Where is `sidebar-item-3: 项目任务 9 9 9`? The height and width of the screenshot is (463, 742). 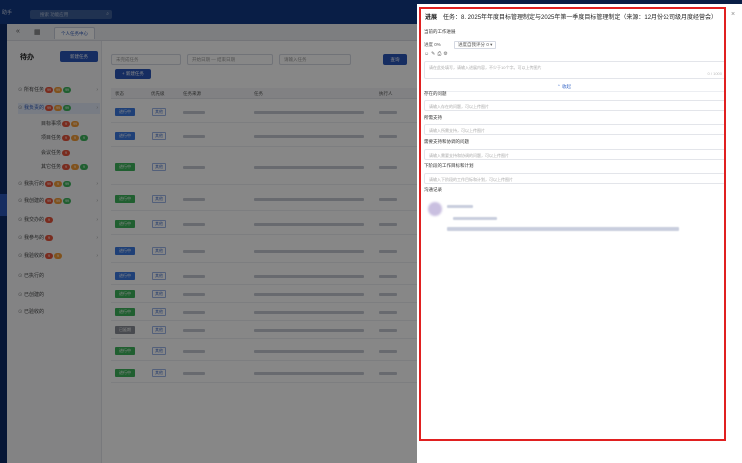
sidebar-item-3: 项目任务 9 9 9 is located at coordinates (67, 138).